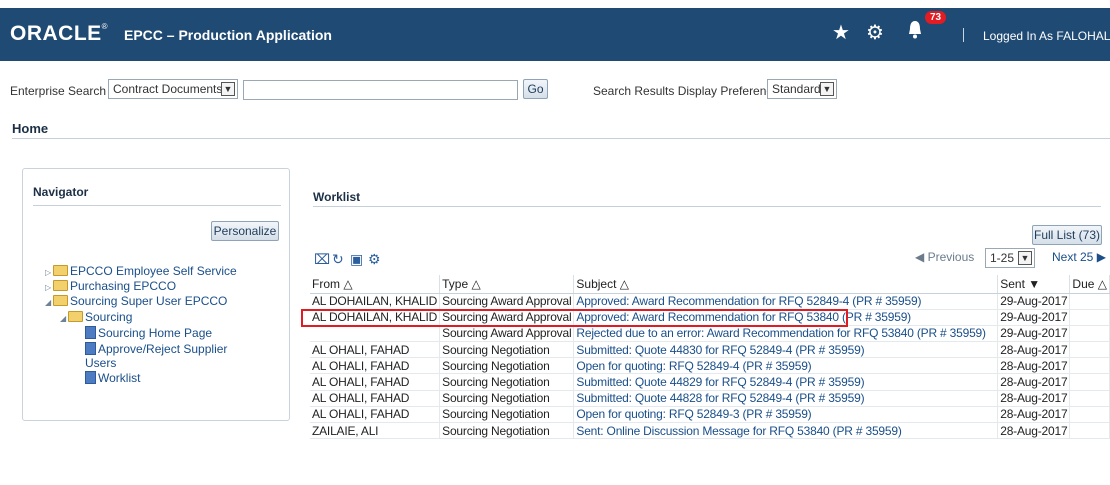  Describe the element at coordinates (228, 35) in the screenshot. I see `app-title: EPCC – Production Application` at that location.